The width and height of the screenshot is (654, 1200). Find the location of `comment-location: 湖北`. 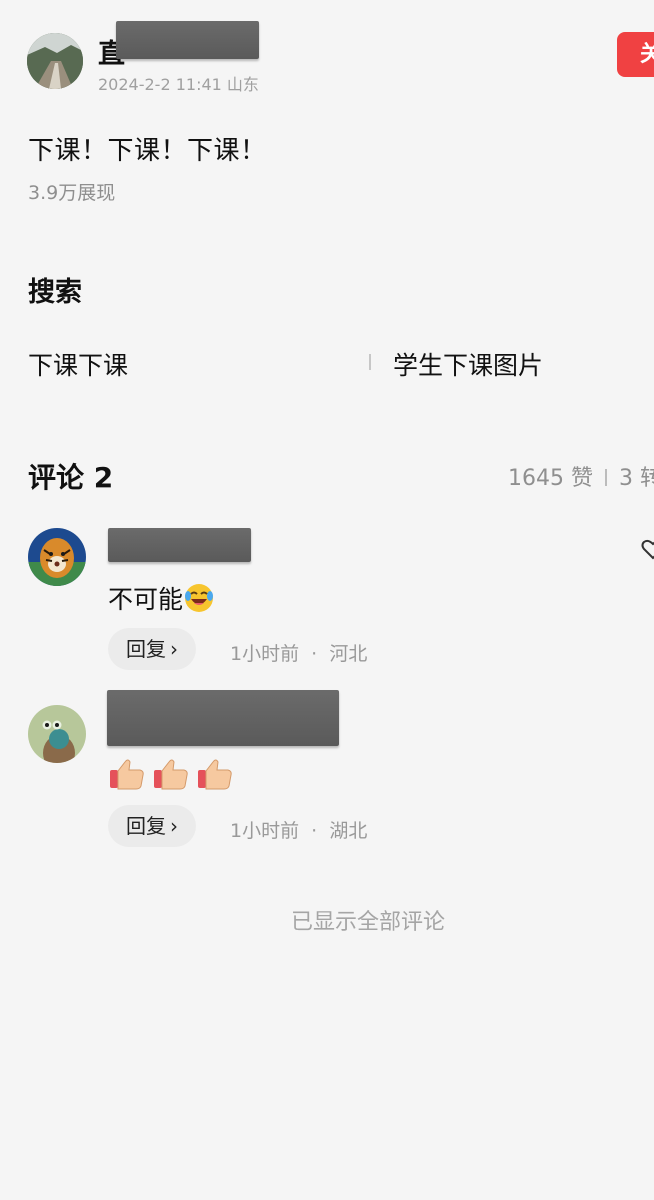

comment-location: 湖北 is located at coordinates (348, 831).